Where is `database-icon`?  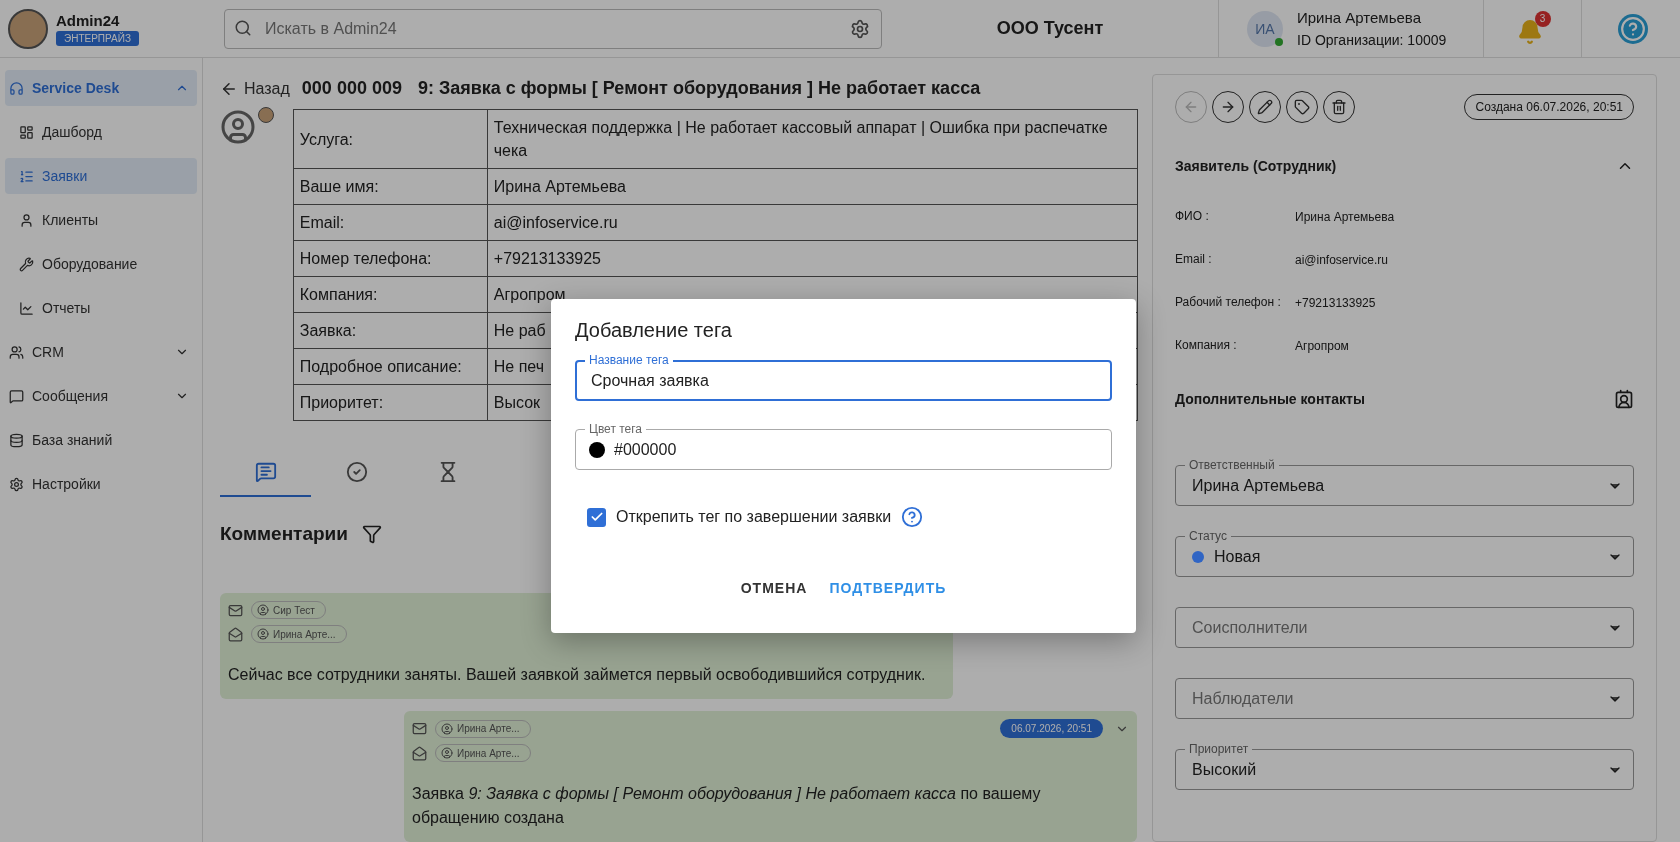
database-icon is located at coordinates (16, 440).